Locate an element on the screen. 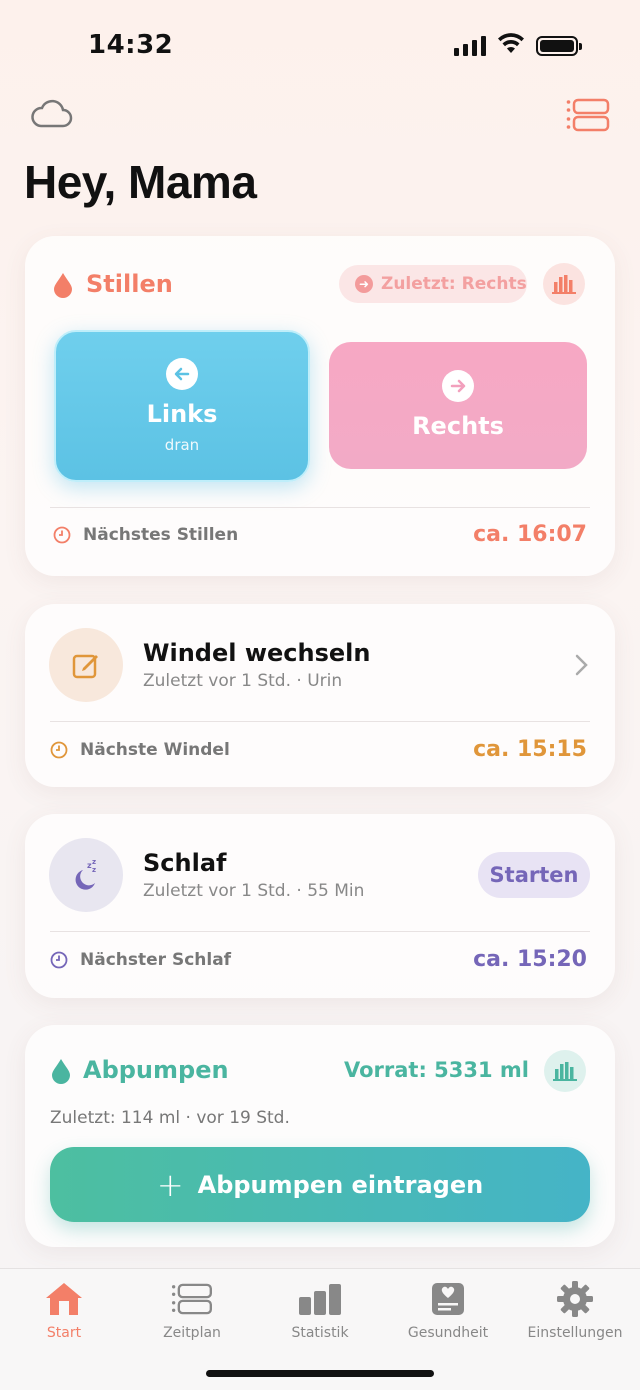 This screenshot has width=640, height=1390. tab-zeitplan: Zeitplan is located at coordinates (192, 1310).